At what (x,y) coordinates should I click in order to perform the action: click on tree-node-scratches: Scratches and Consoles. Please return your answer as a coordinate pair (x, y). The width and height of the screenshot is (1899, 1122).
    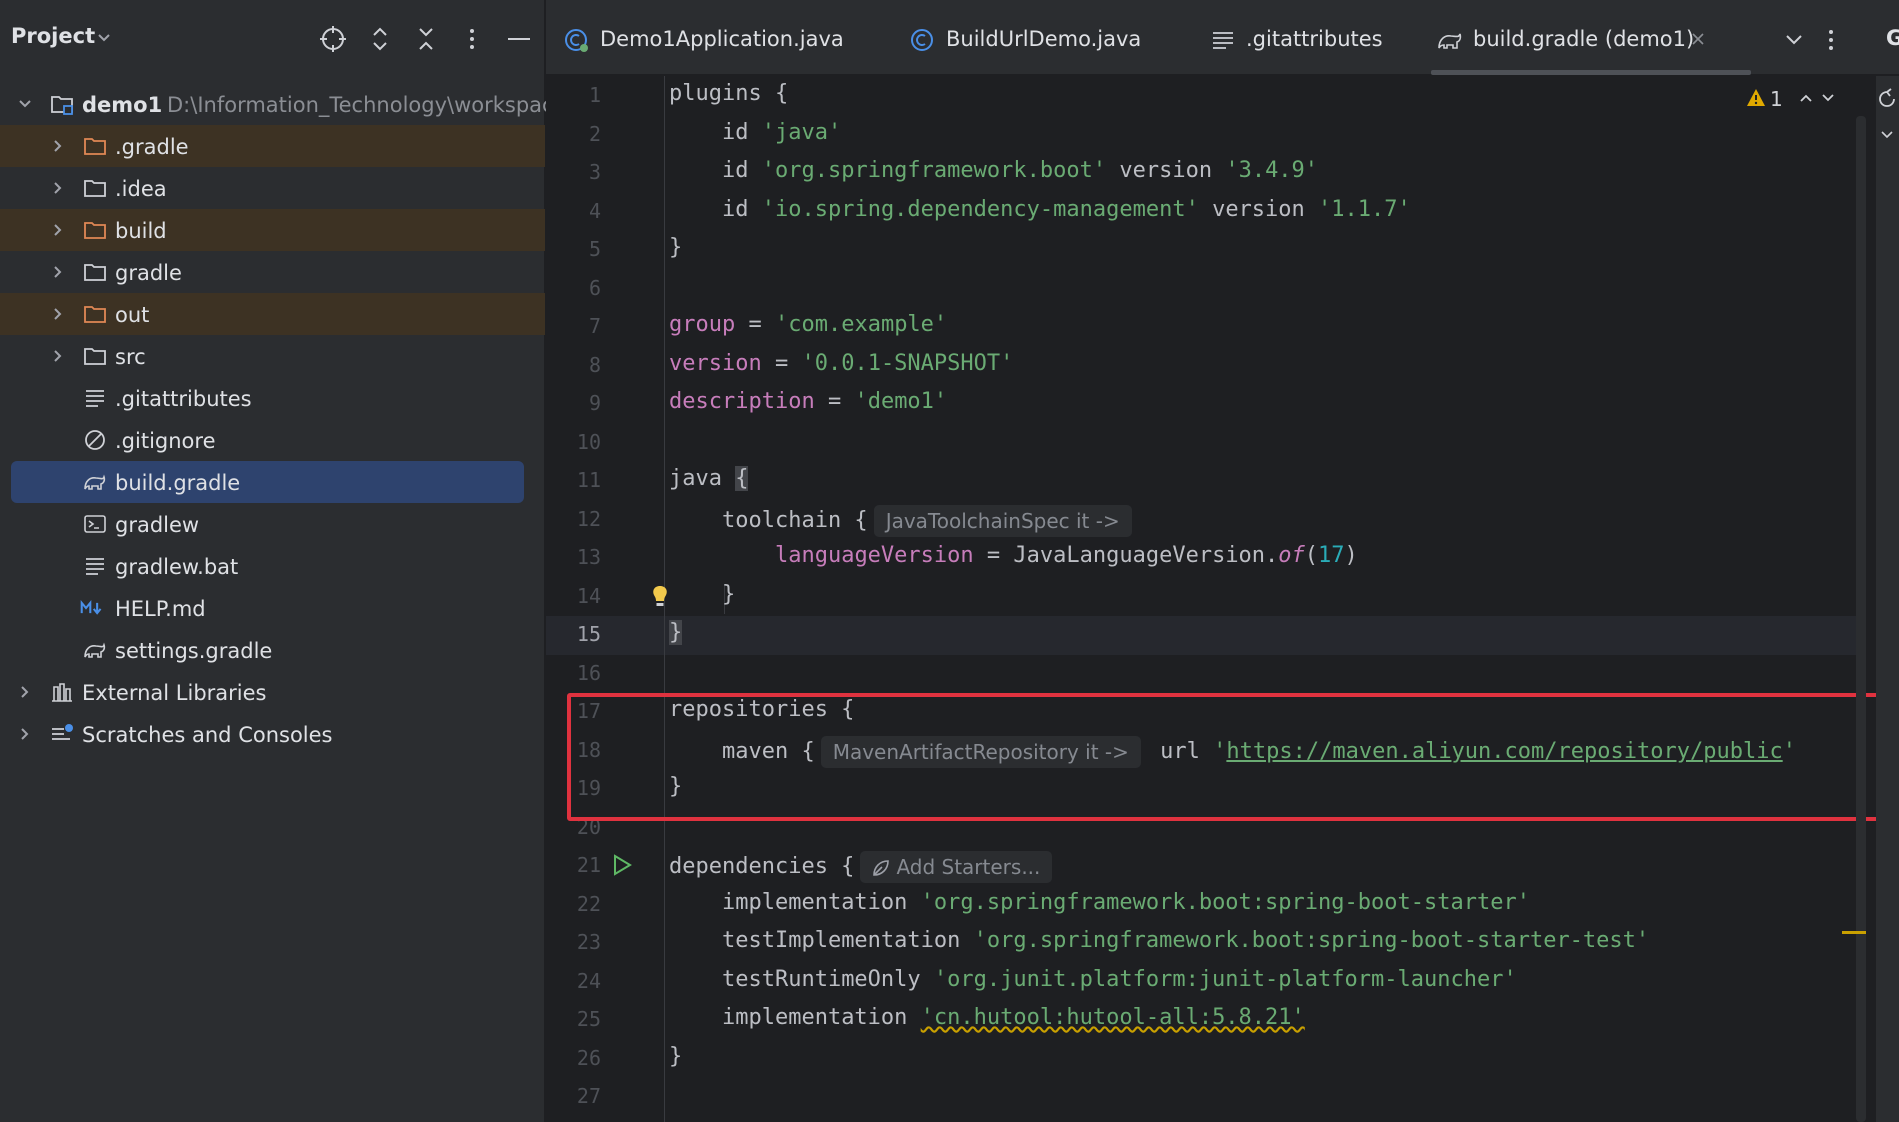
    Looking at the image, I should click on (272, 734).